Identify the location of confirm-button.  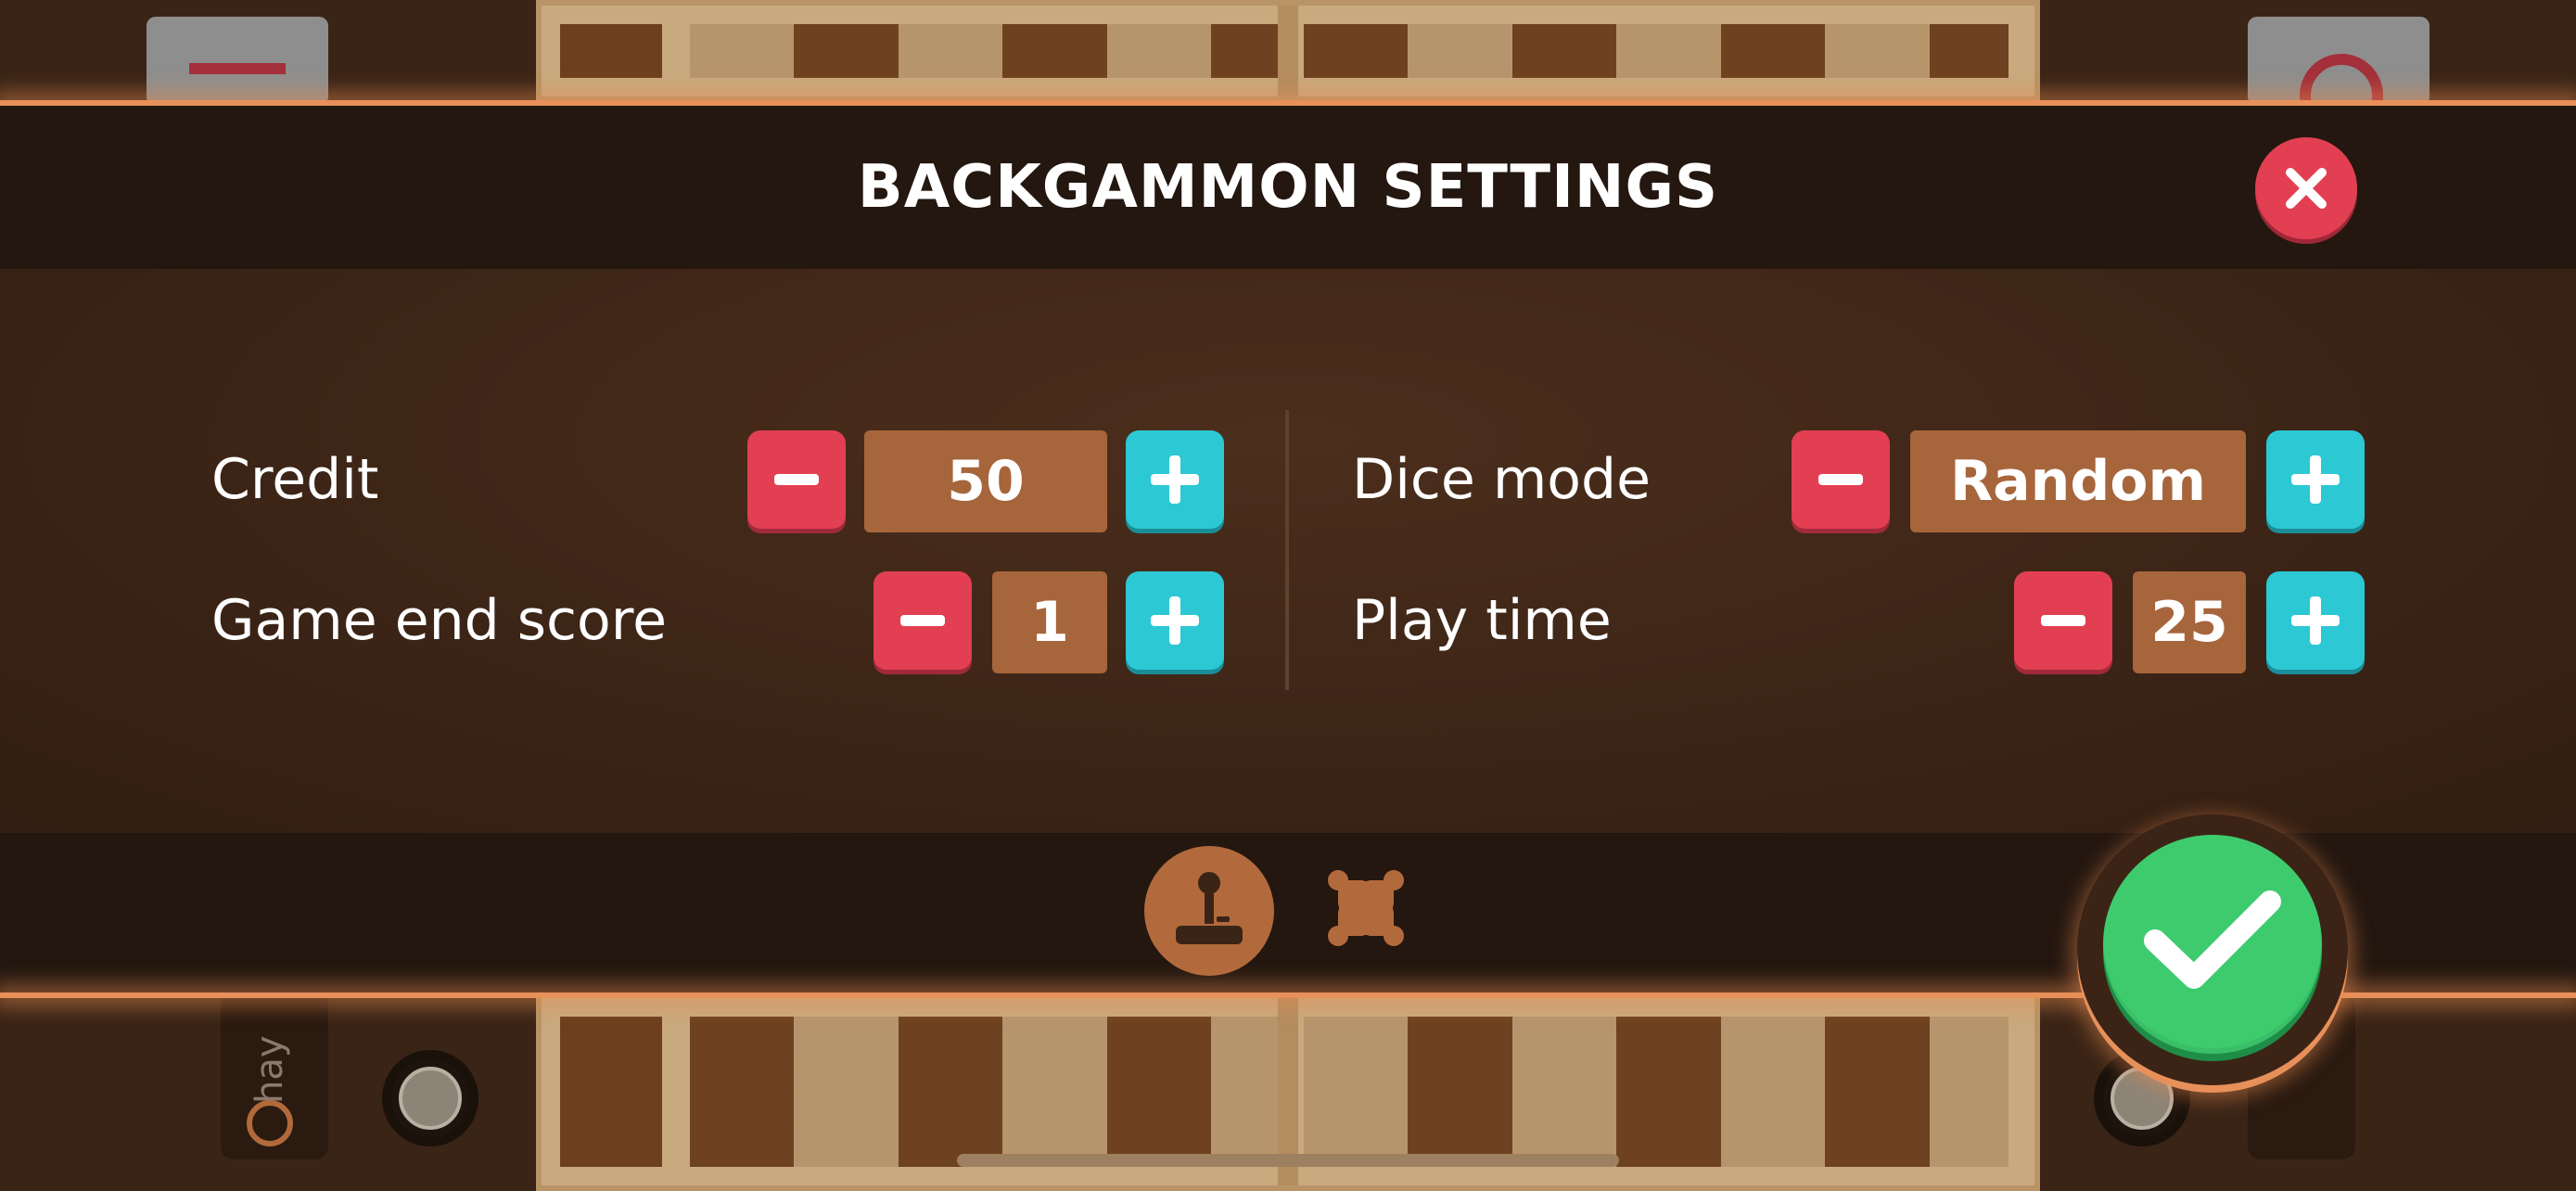
(2212, 944).